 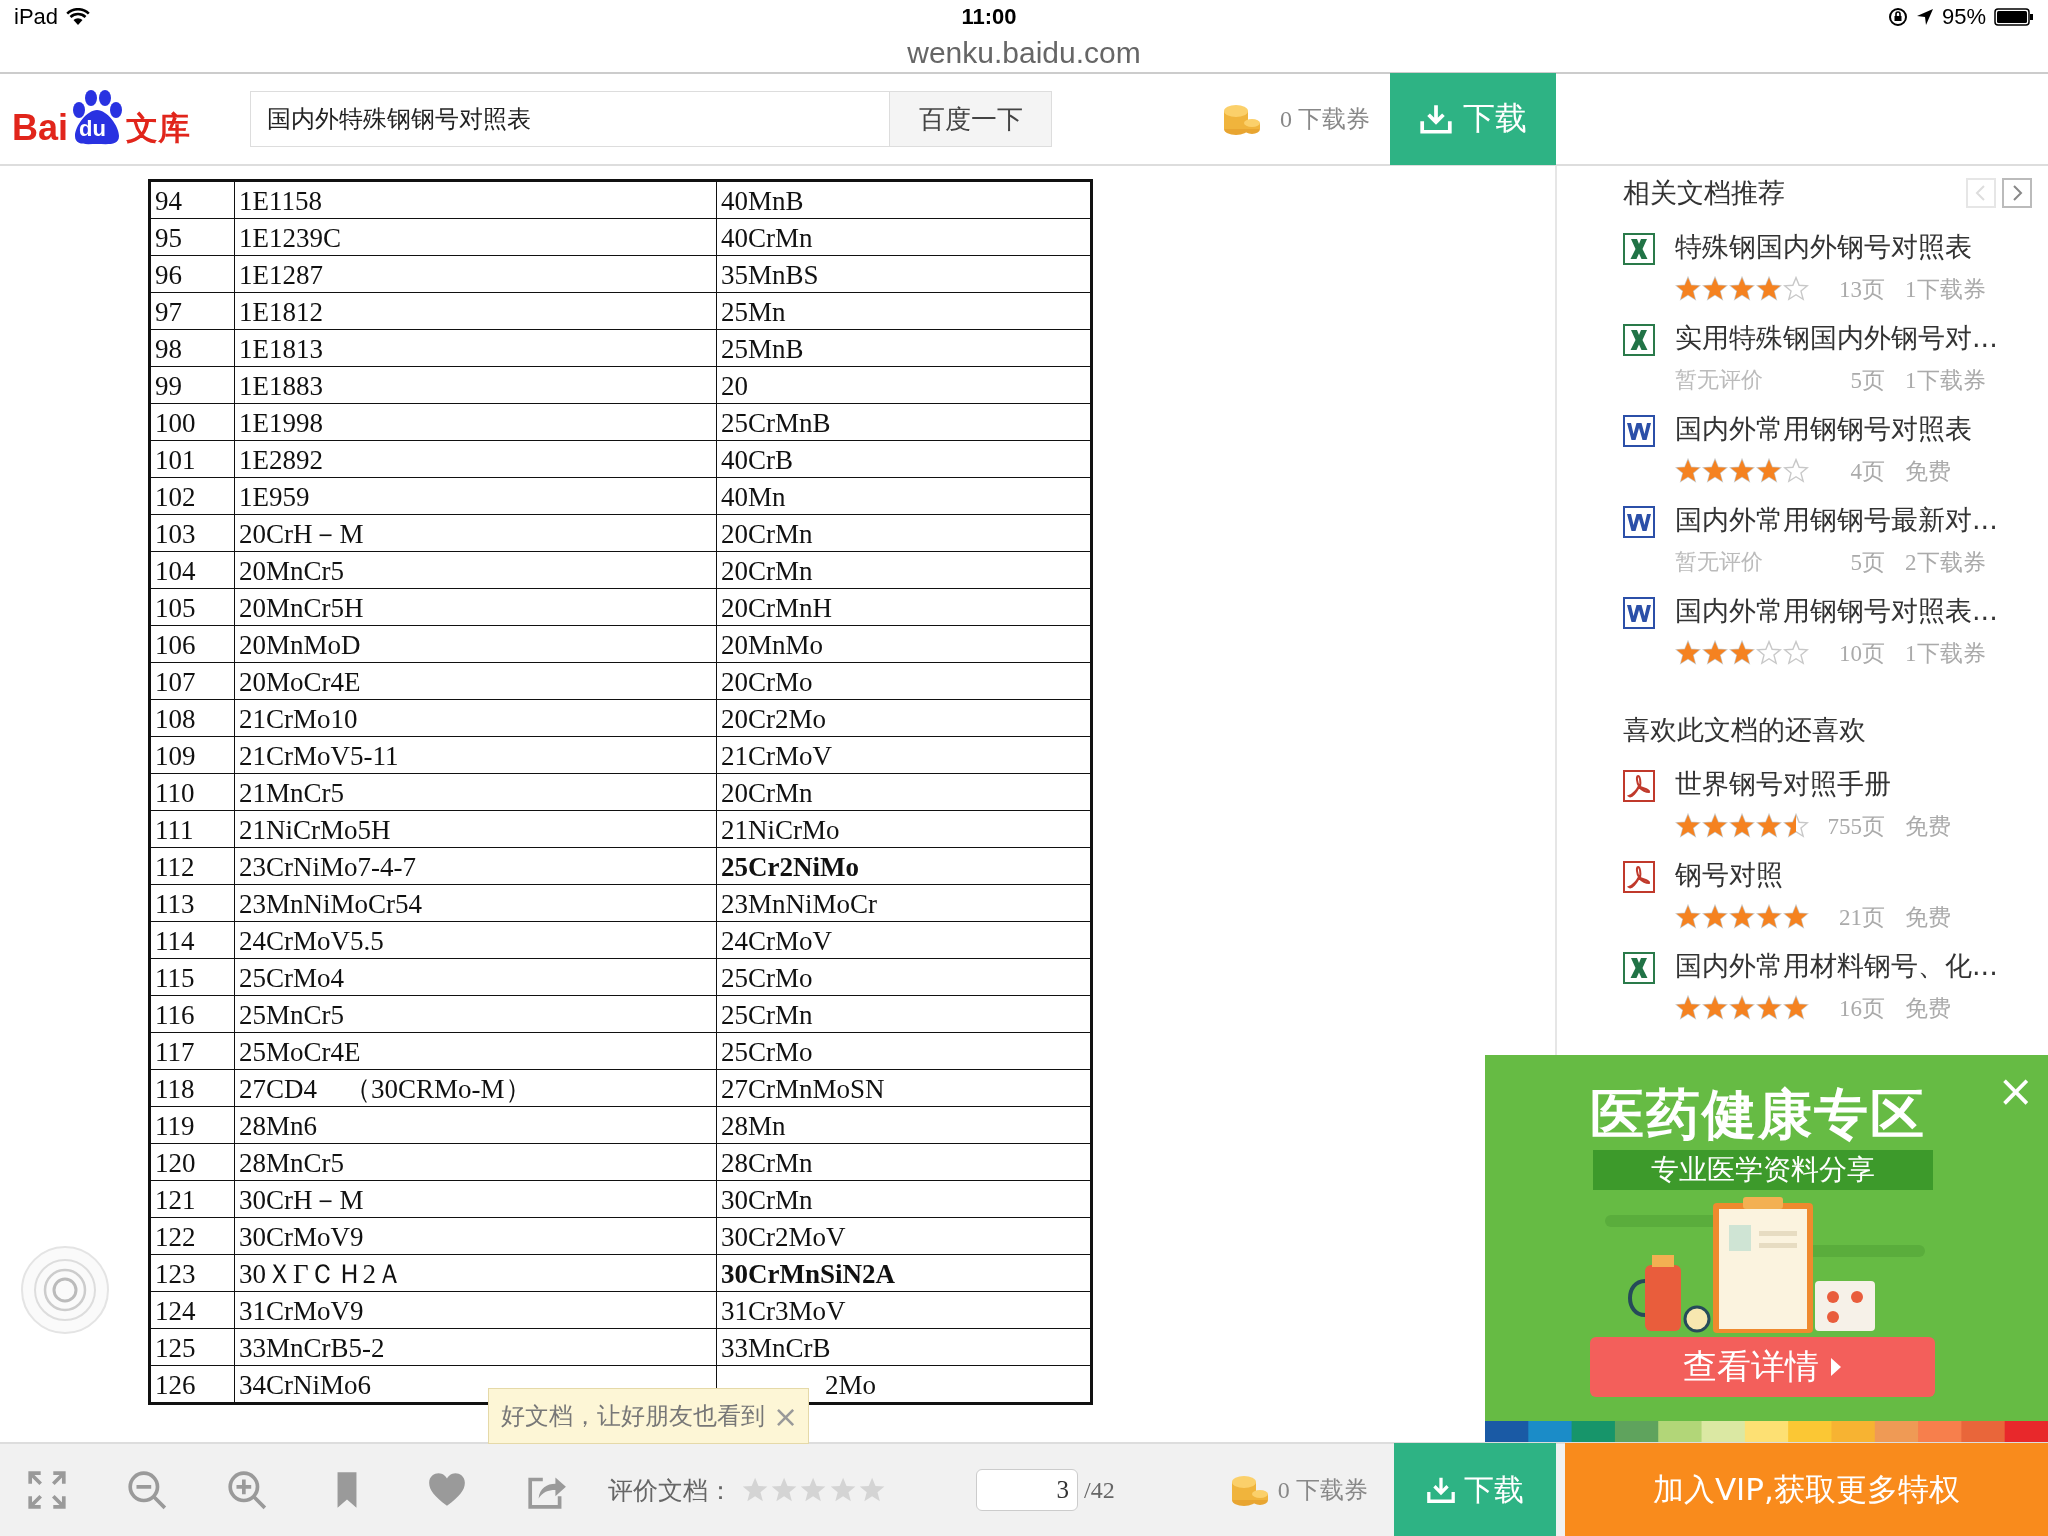 I want to click on search-field: 国内外特殊钢钢号对照表, so click(x=570, y=119).